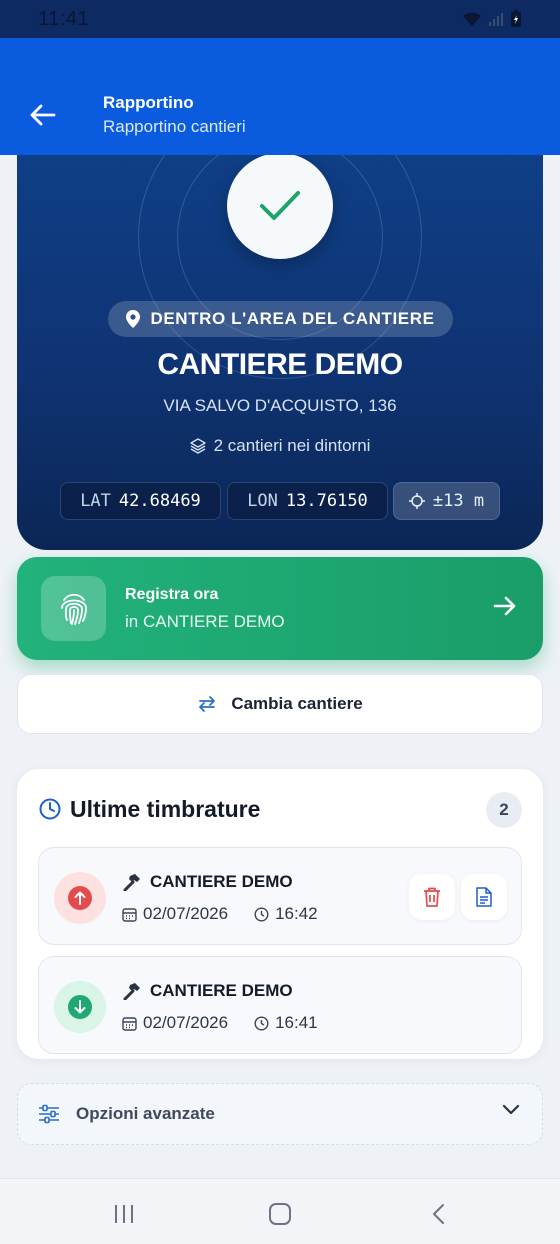 Image resolution: width=560 pixels, height=1244 pixels. I want to click on location-ok-badge, so click(280, 207).